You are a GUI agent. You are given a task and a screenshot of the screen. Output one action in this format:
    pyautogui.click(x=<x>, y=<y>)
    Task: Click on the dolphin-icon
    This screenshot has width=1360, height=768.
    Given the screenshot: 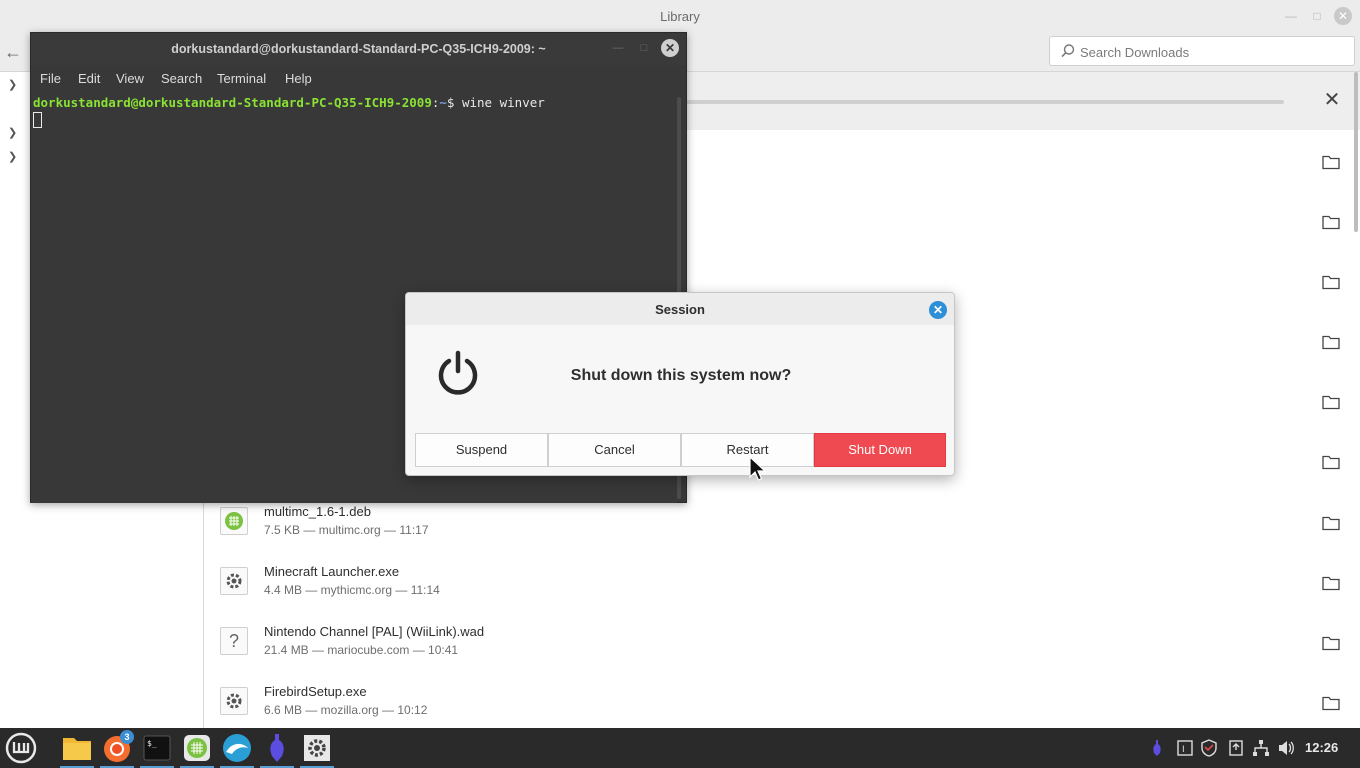 What is the action you would take?
    pyautogui.click(x=237, y=749)
    